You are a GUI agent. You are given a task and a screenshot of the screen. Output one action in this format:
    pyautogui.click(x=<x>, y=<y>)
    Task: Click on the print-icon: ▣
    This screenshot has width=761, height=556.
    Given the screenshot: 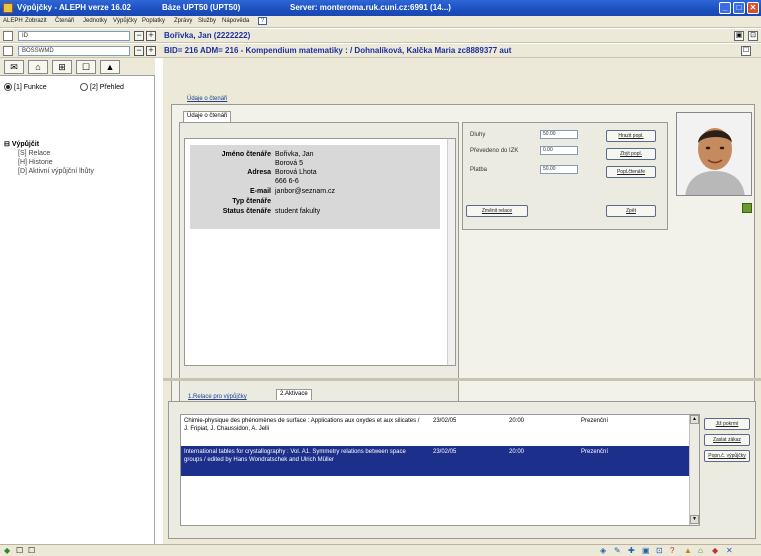 What is the action you would take?
    pyautogui.click(x=739, y=36)
    